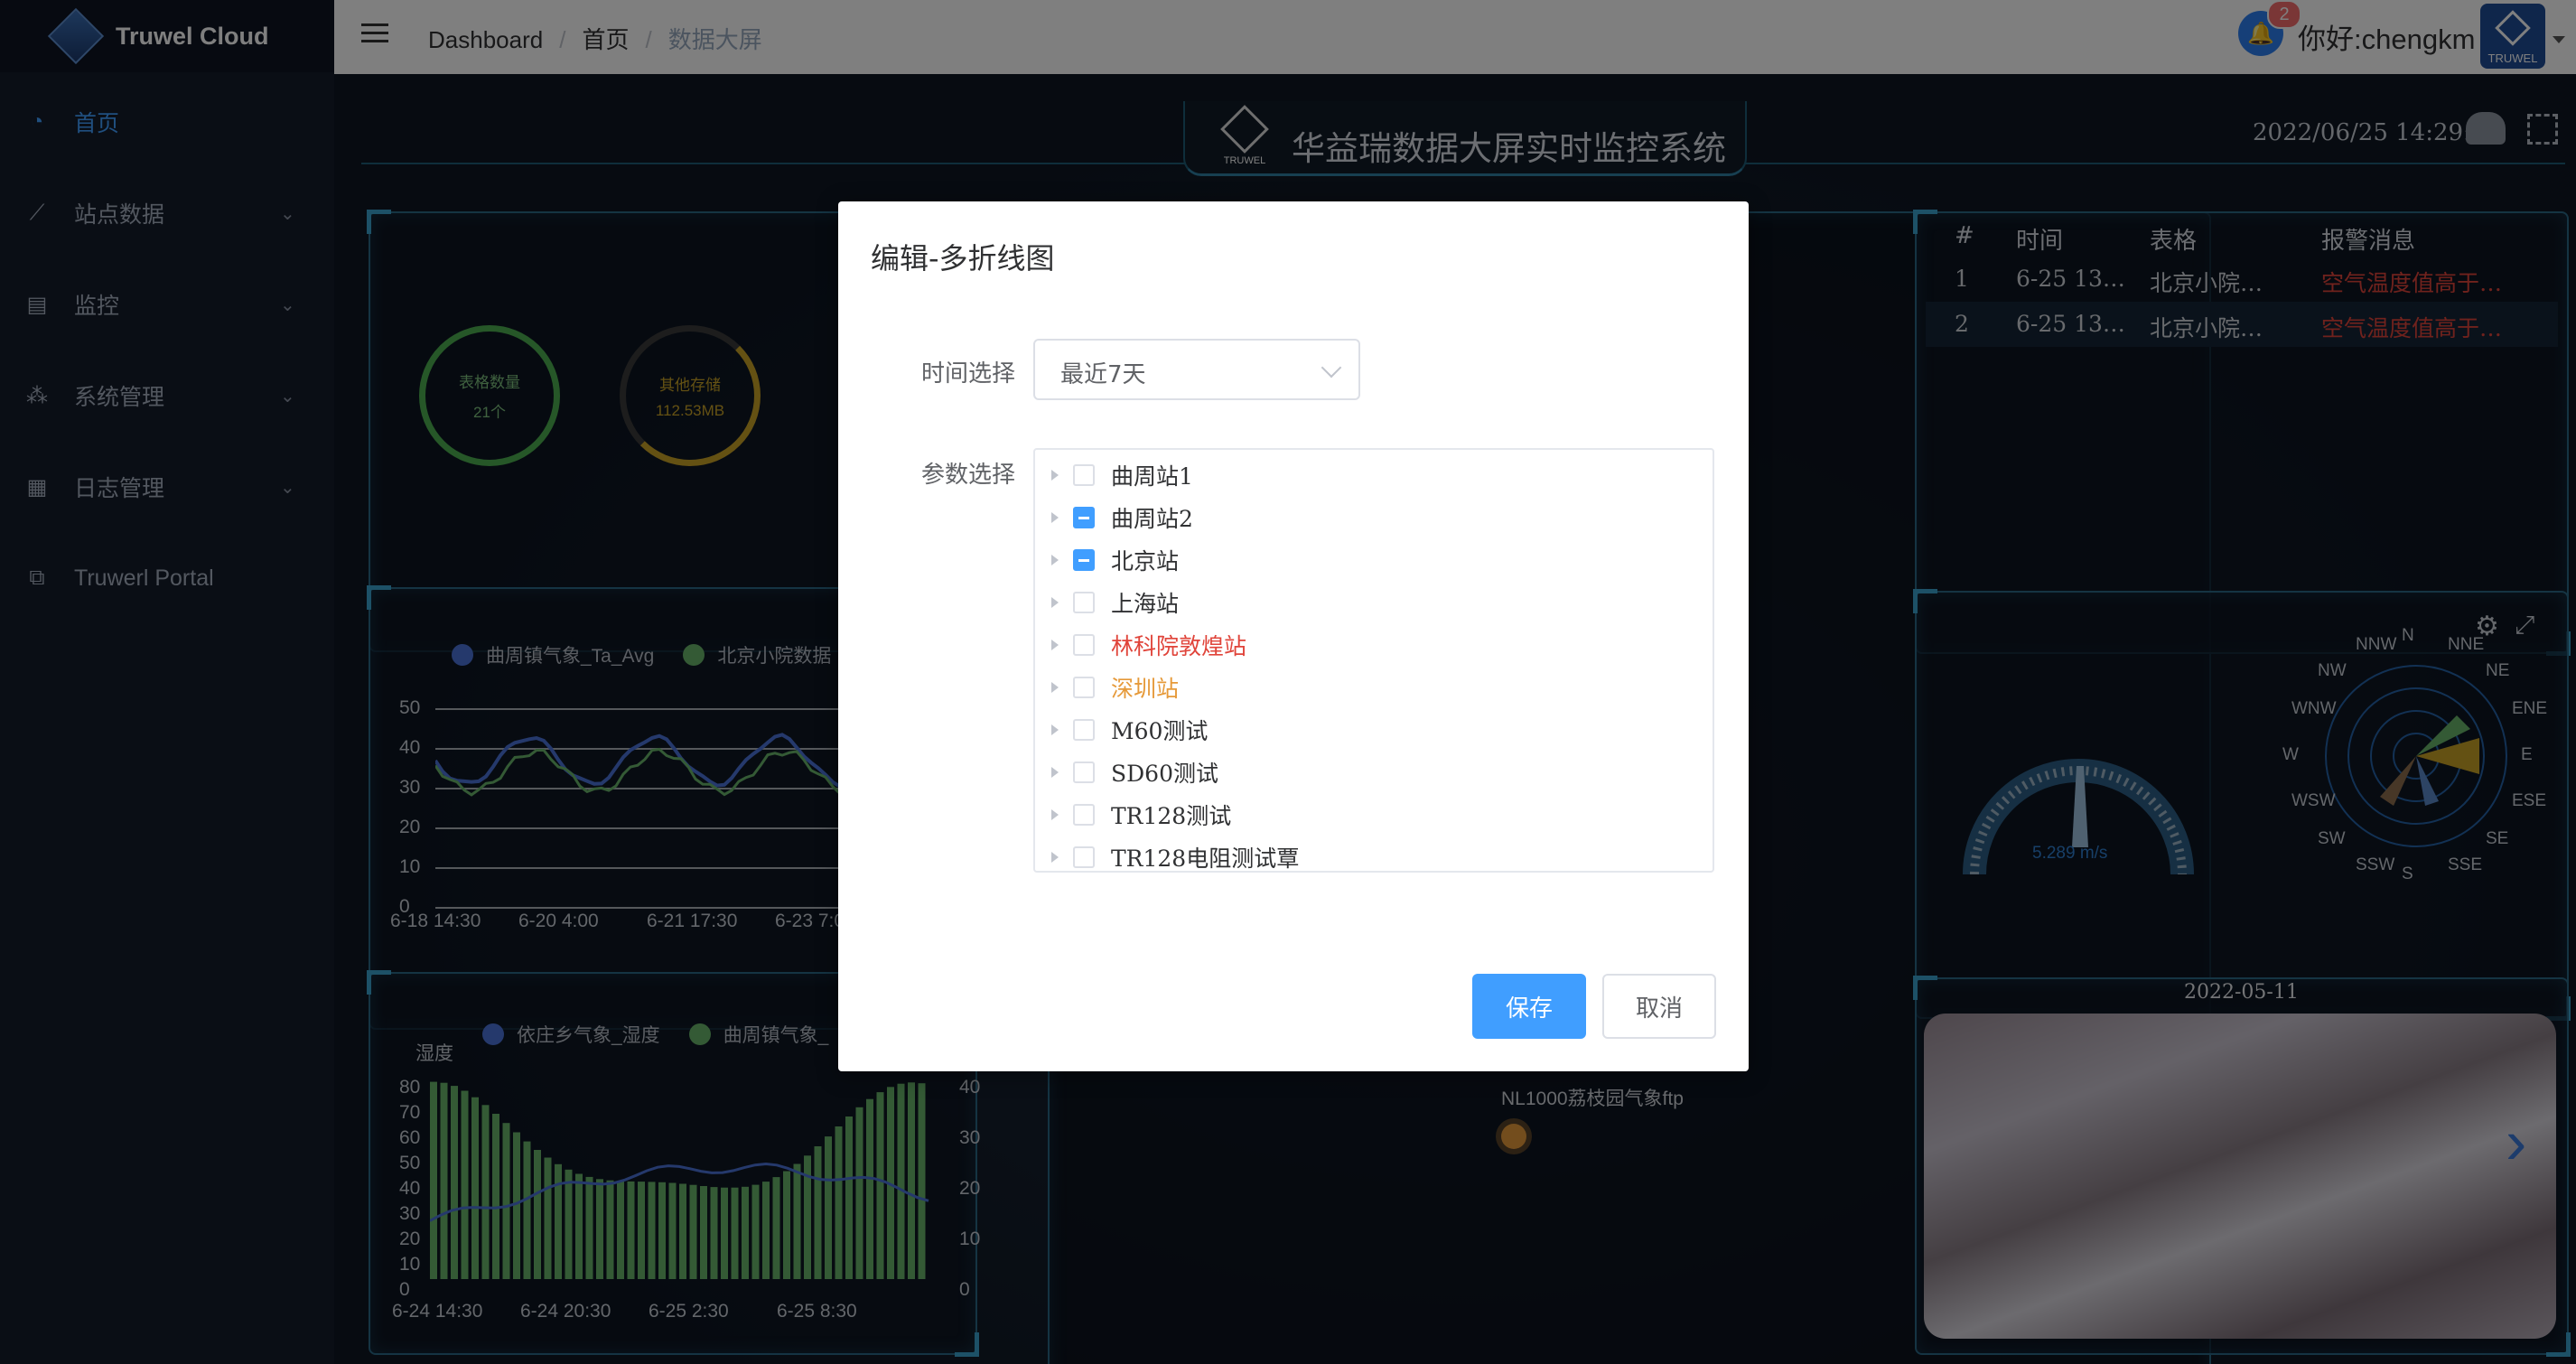 The height and width of the screenshot is (1364, 2576). What do you see at coordinates (1179, 645) in the screenshot?
I see `tree-node-label: 林科院敦煌站` at bounding box center [1179, 645].